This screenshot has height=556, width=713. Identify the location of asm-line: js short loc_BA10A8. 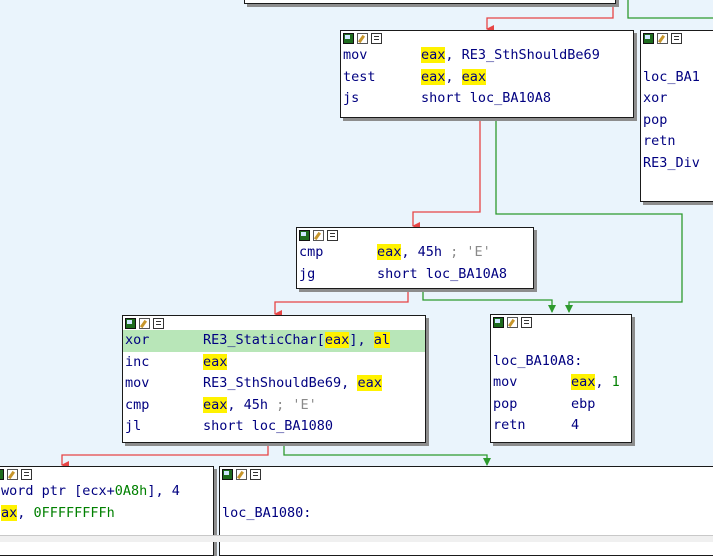
(487, 99).